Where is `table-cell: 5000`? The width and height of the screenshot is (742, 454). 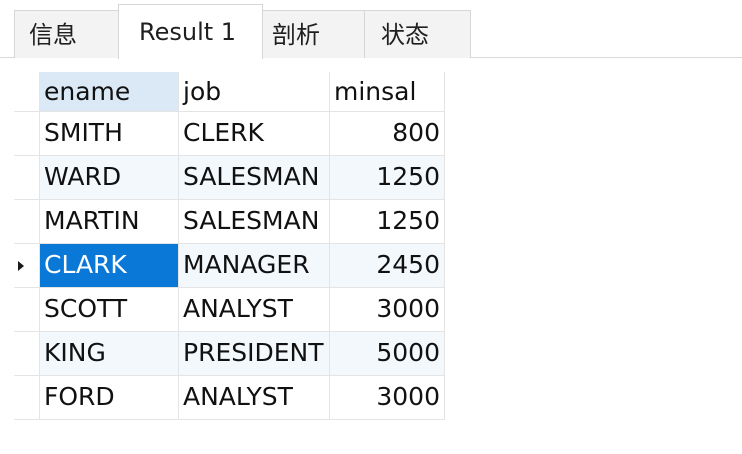 table-cell: 5000 is located at coordinates (387, 354).